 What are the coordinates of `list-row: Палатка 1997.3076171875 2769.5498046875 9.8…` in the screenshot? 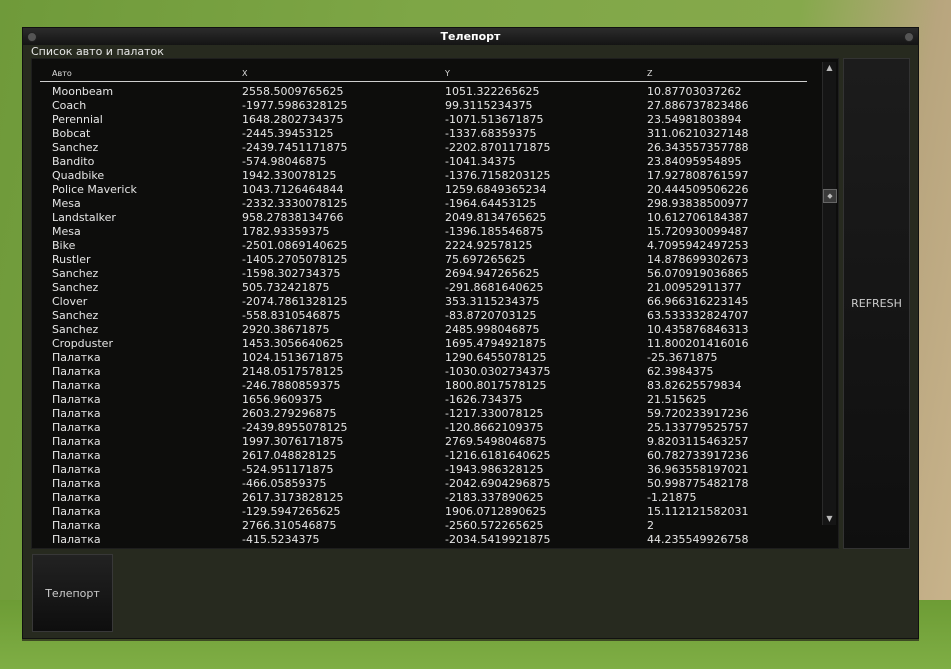 It's located at (423, 442).